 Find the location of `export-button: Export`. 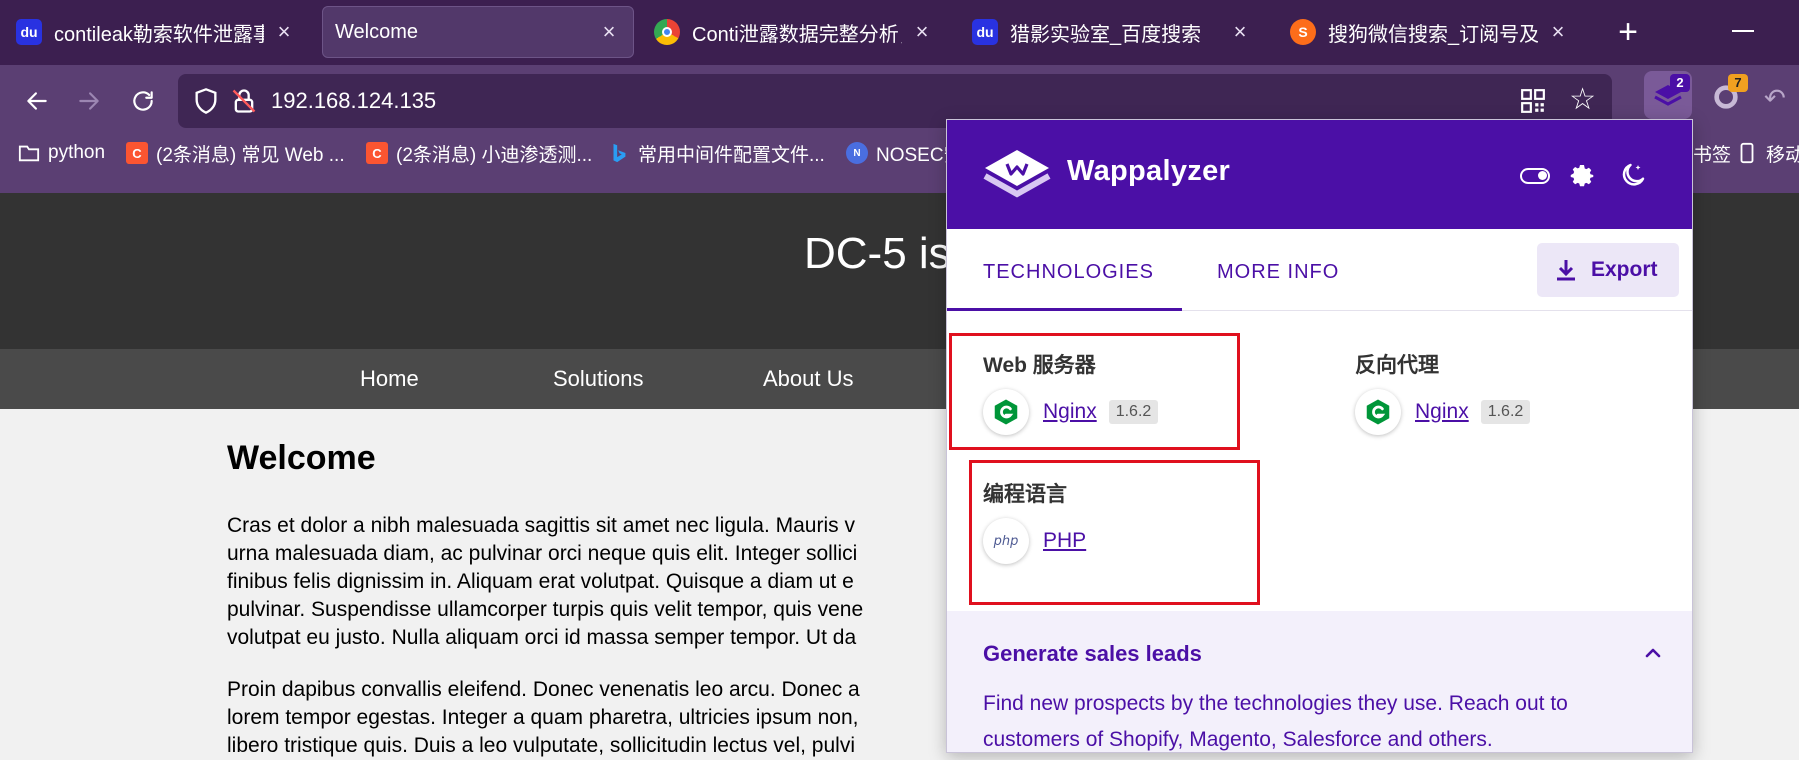

export-button: Export is located at coordinates (1608, 270).